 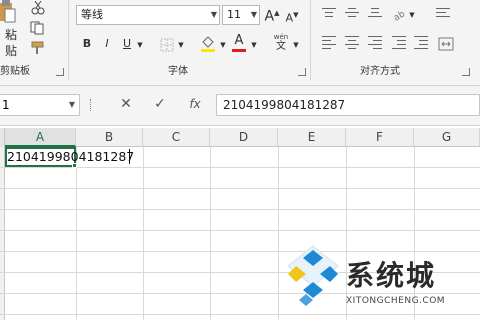 I want to click on clipboard-group-label: 剪贴板, so click(x=15, y=71).